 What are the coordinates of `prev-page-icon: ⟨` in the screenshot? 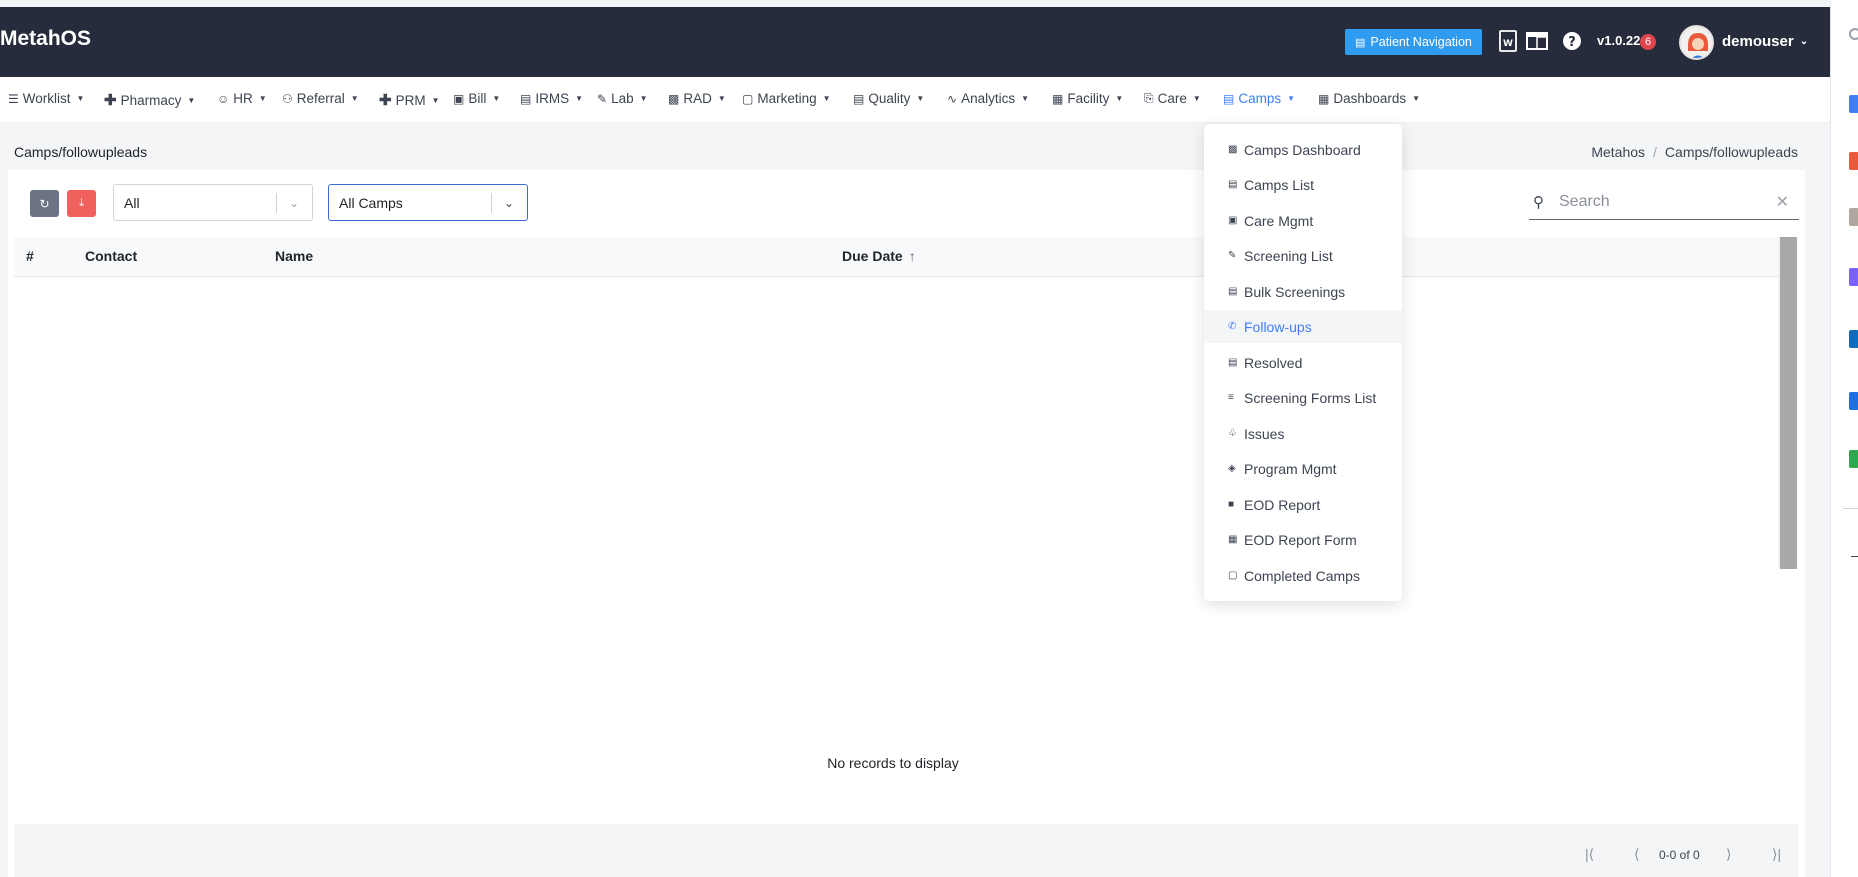 It's located at (1636, 854).